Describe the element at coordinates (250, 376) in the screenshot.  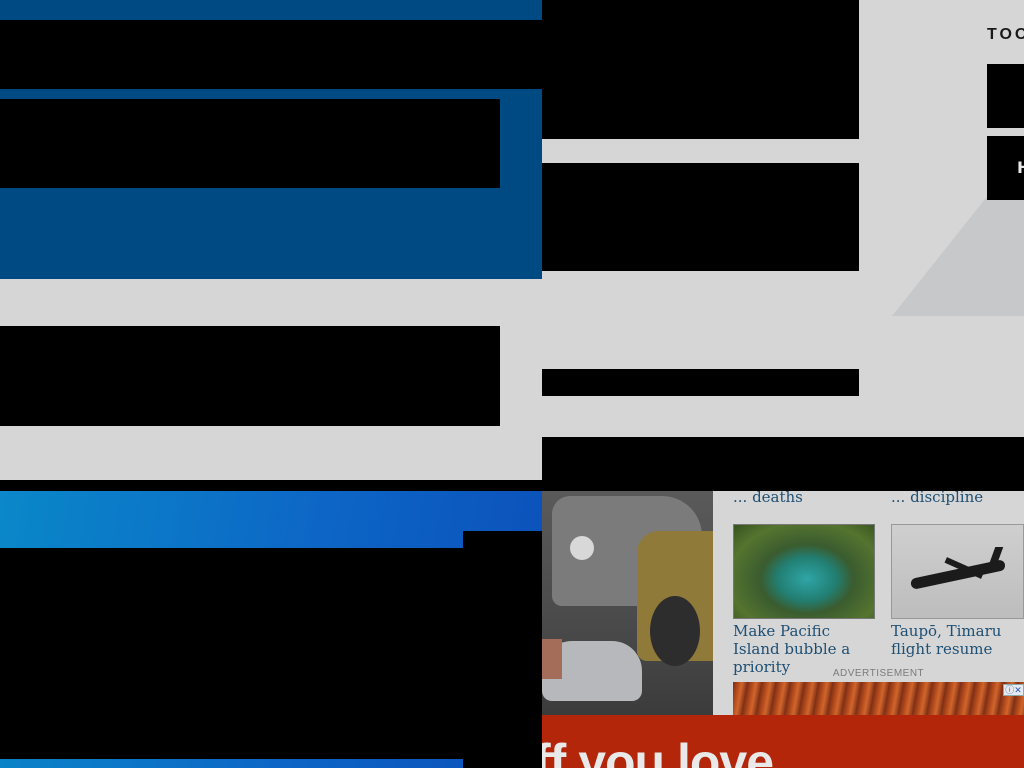
I see `redacted-content-block` at that location.